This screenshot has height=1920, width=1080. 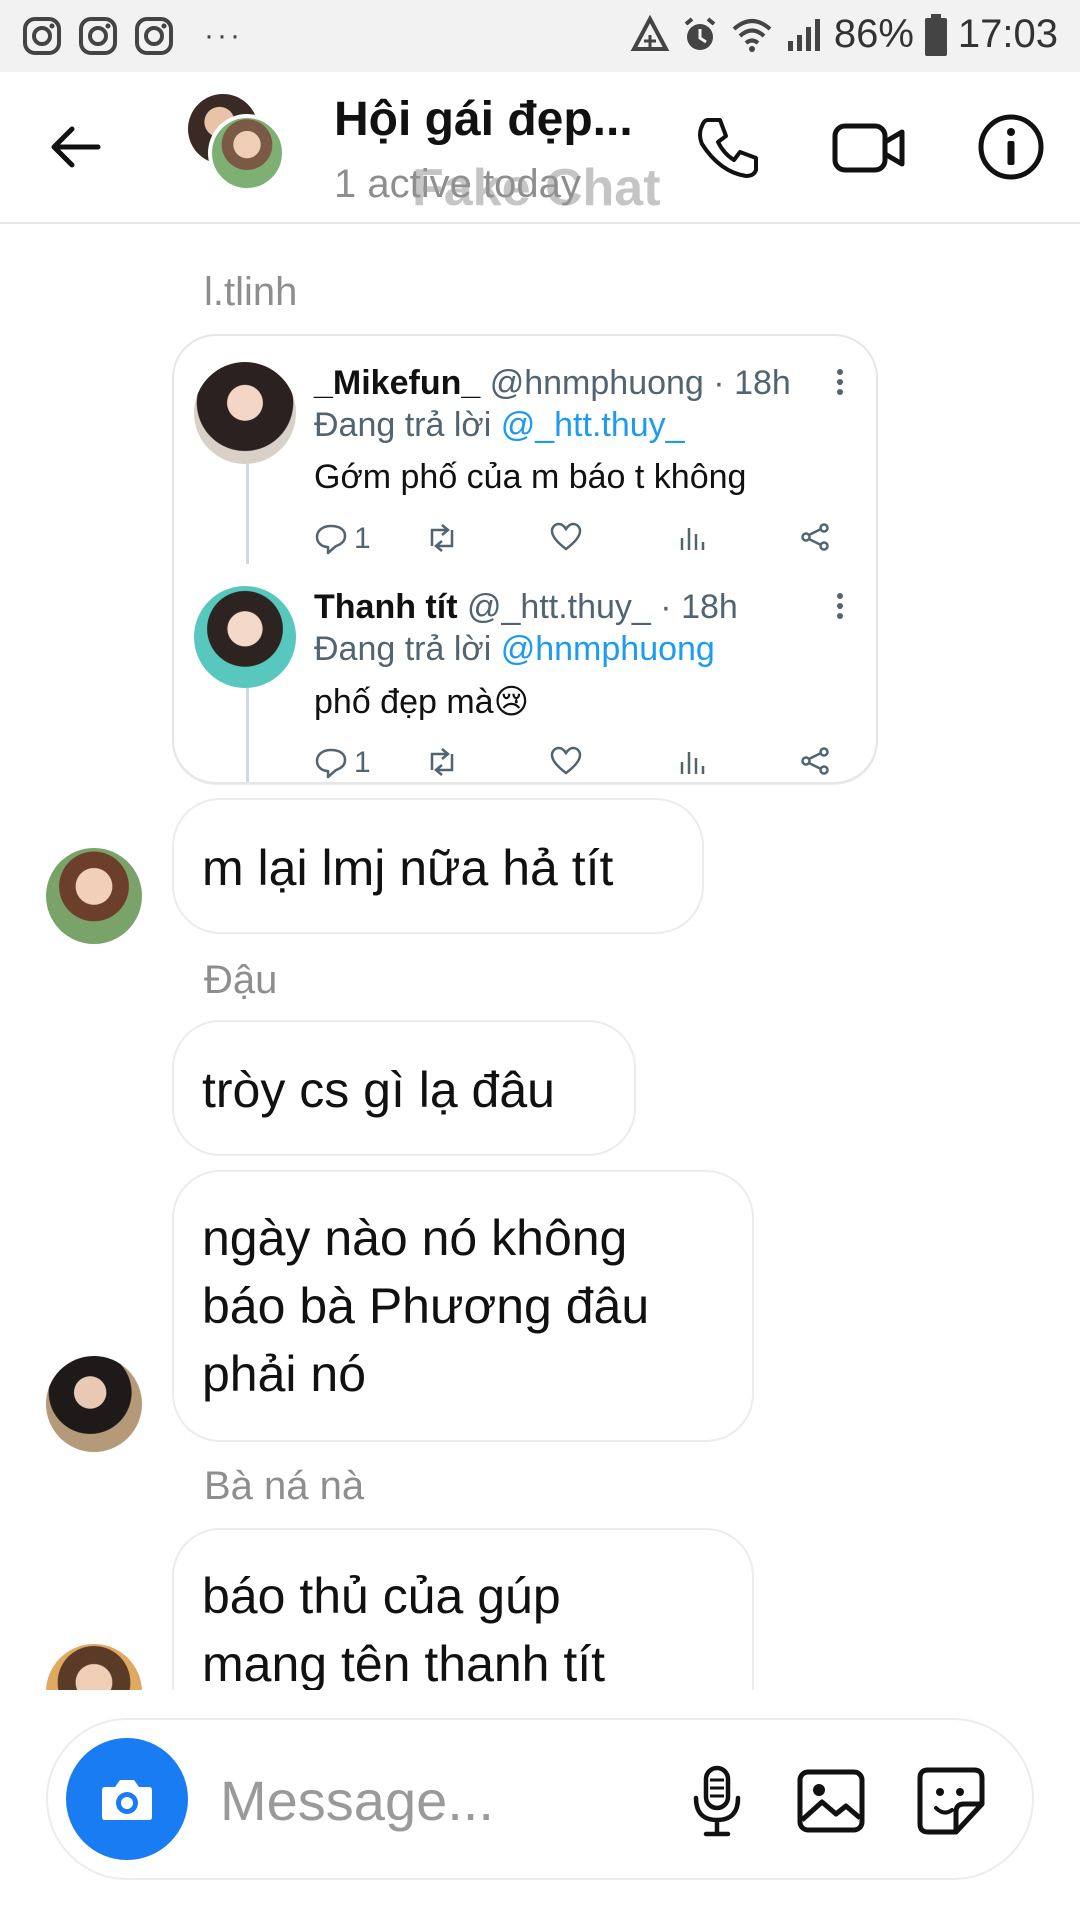 I want to click on tweet-reply-context: Đang trả lời @_htt.thuy_, so click(x=499, y=425).